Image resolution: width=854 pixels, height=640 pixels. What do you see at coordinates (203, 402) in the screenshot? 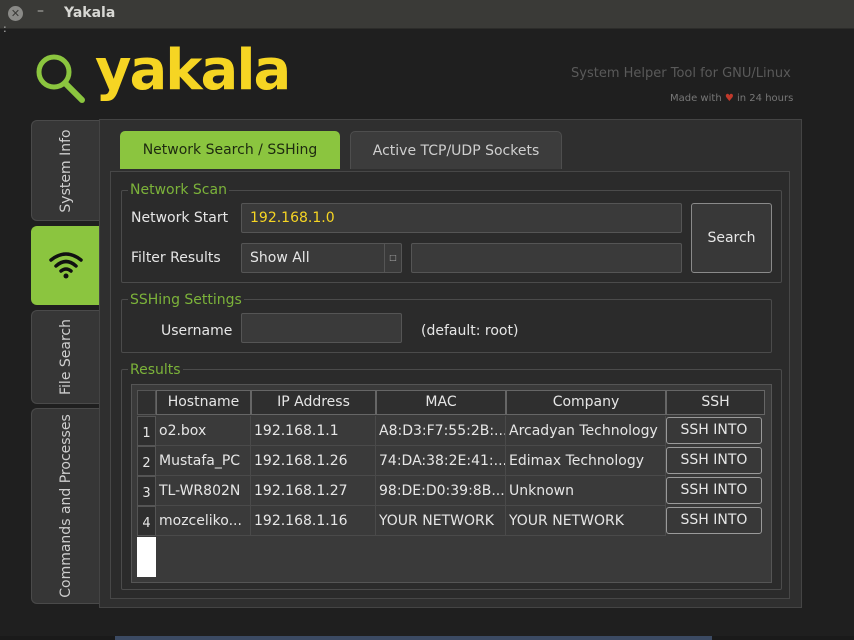
I see `column-header-hostname: Hostname` at bounding box center [203, 402].